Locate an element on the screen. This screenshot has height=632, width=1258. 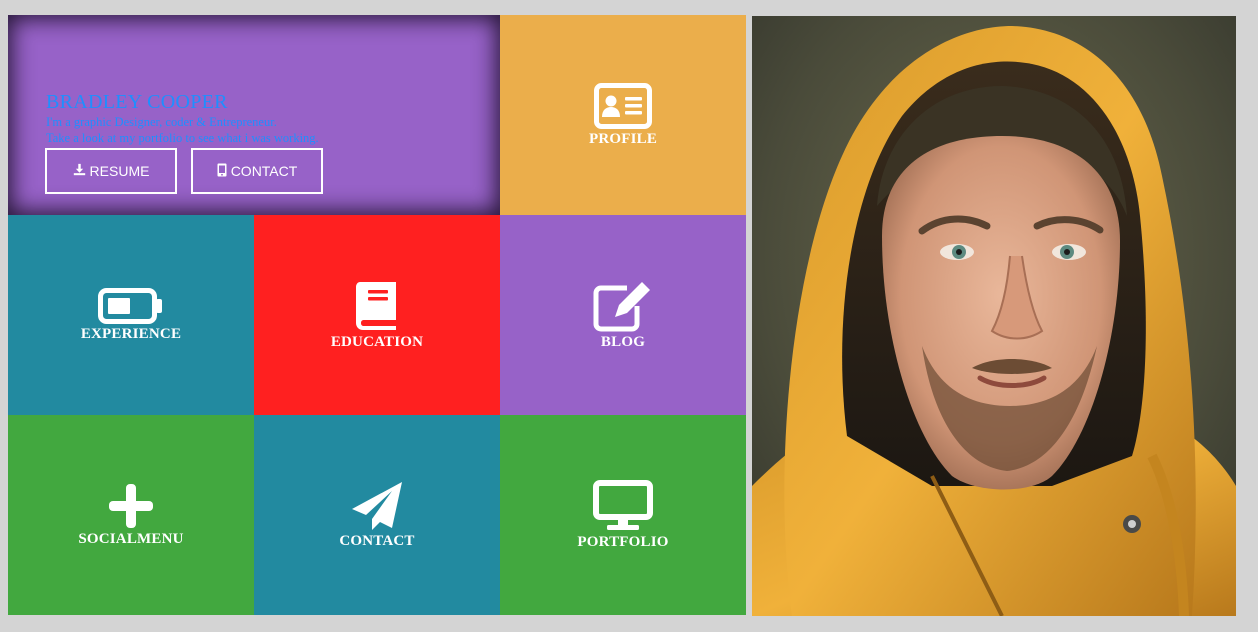
download-icon is located at coordinates (79, 171).